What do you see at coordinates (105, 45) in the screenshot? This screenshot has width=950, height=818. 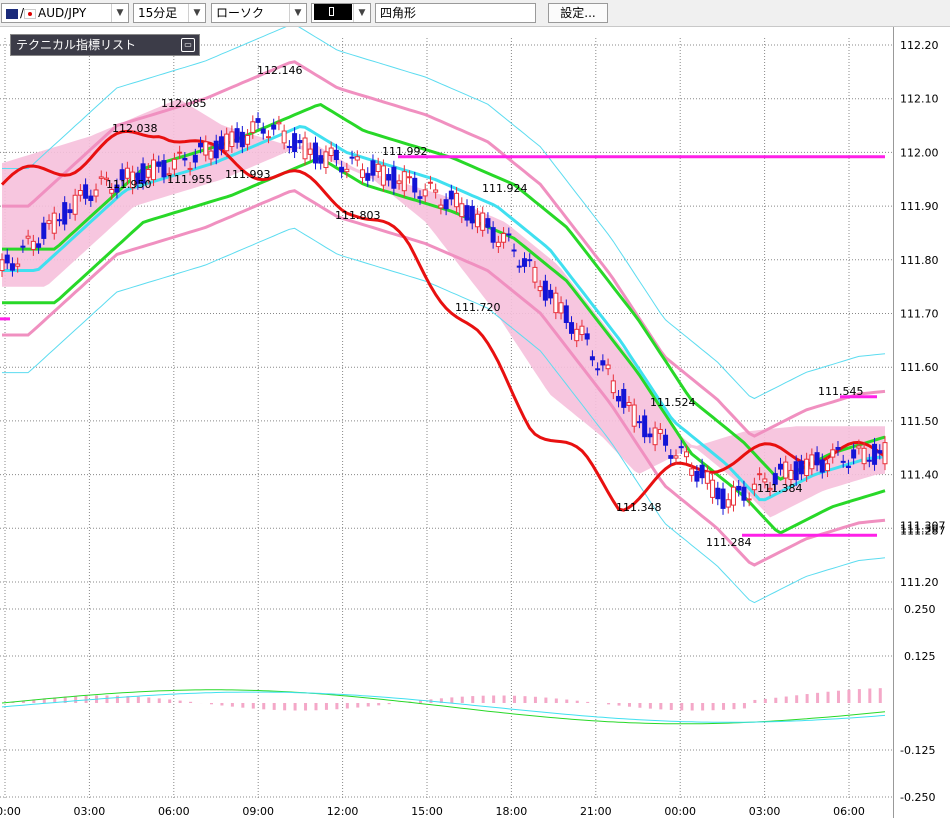 I see `technical-indicator-list: テクニカル指標リスト ▭` at bounding box center [105, 45].